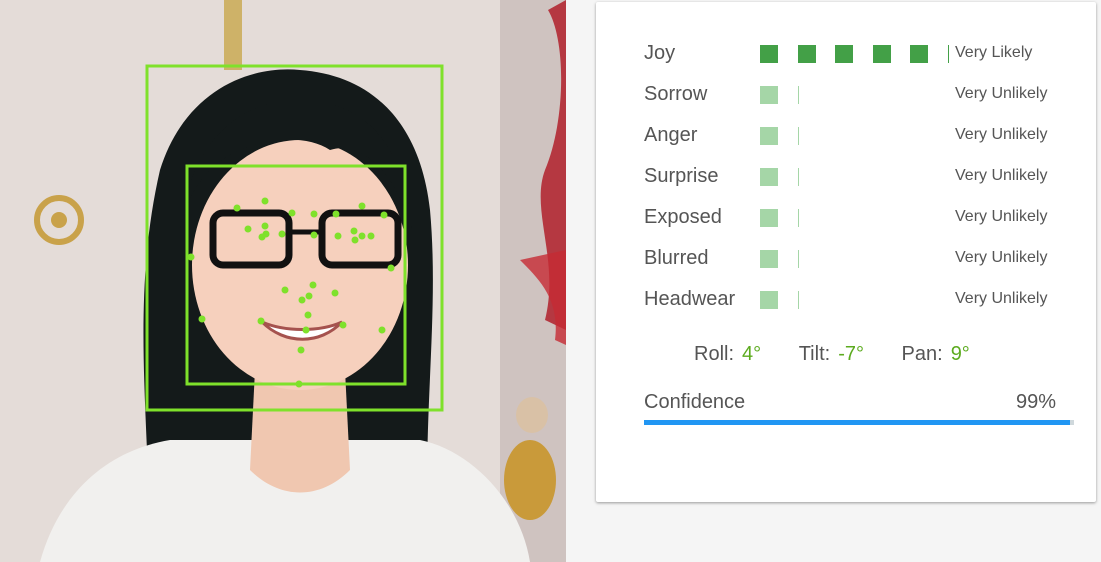 Image resolution: width=1101 pixels, height=562 pixels. What do you see at coordinates (671, 135) in the screenshot?
I see `likelihood-label: Anger` at bounding box center [671, 135].